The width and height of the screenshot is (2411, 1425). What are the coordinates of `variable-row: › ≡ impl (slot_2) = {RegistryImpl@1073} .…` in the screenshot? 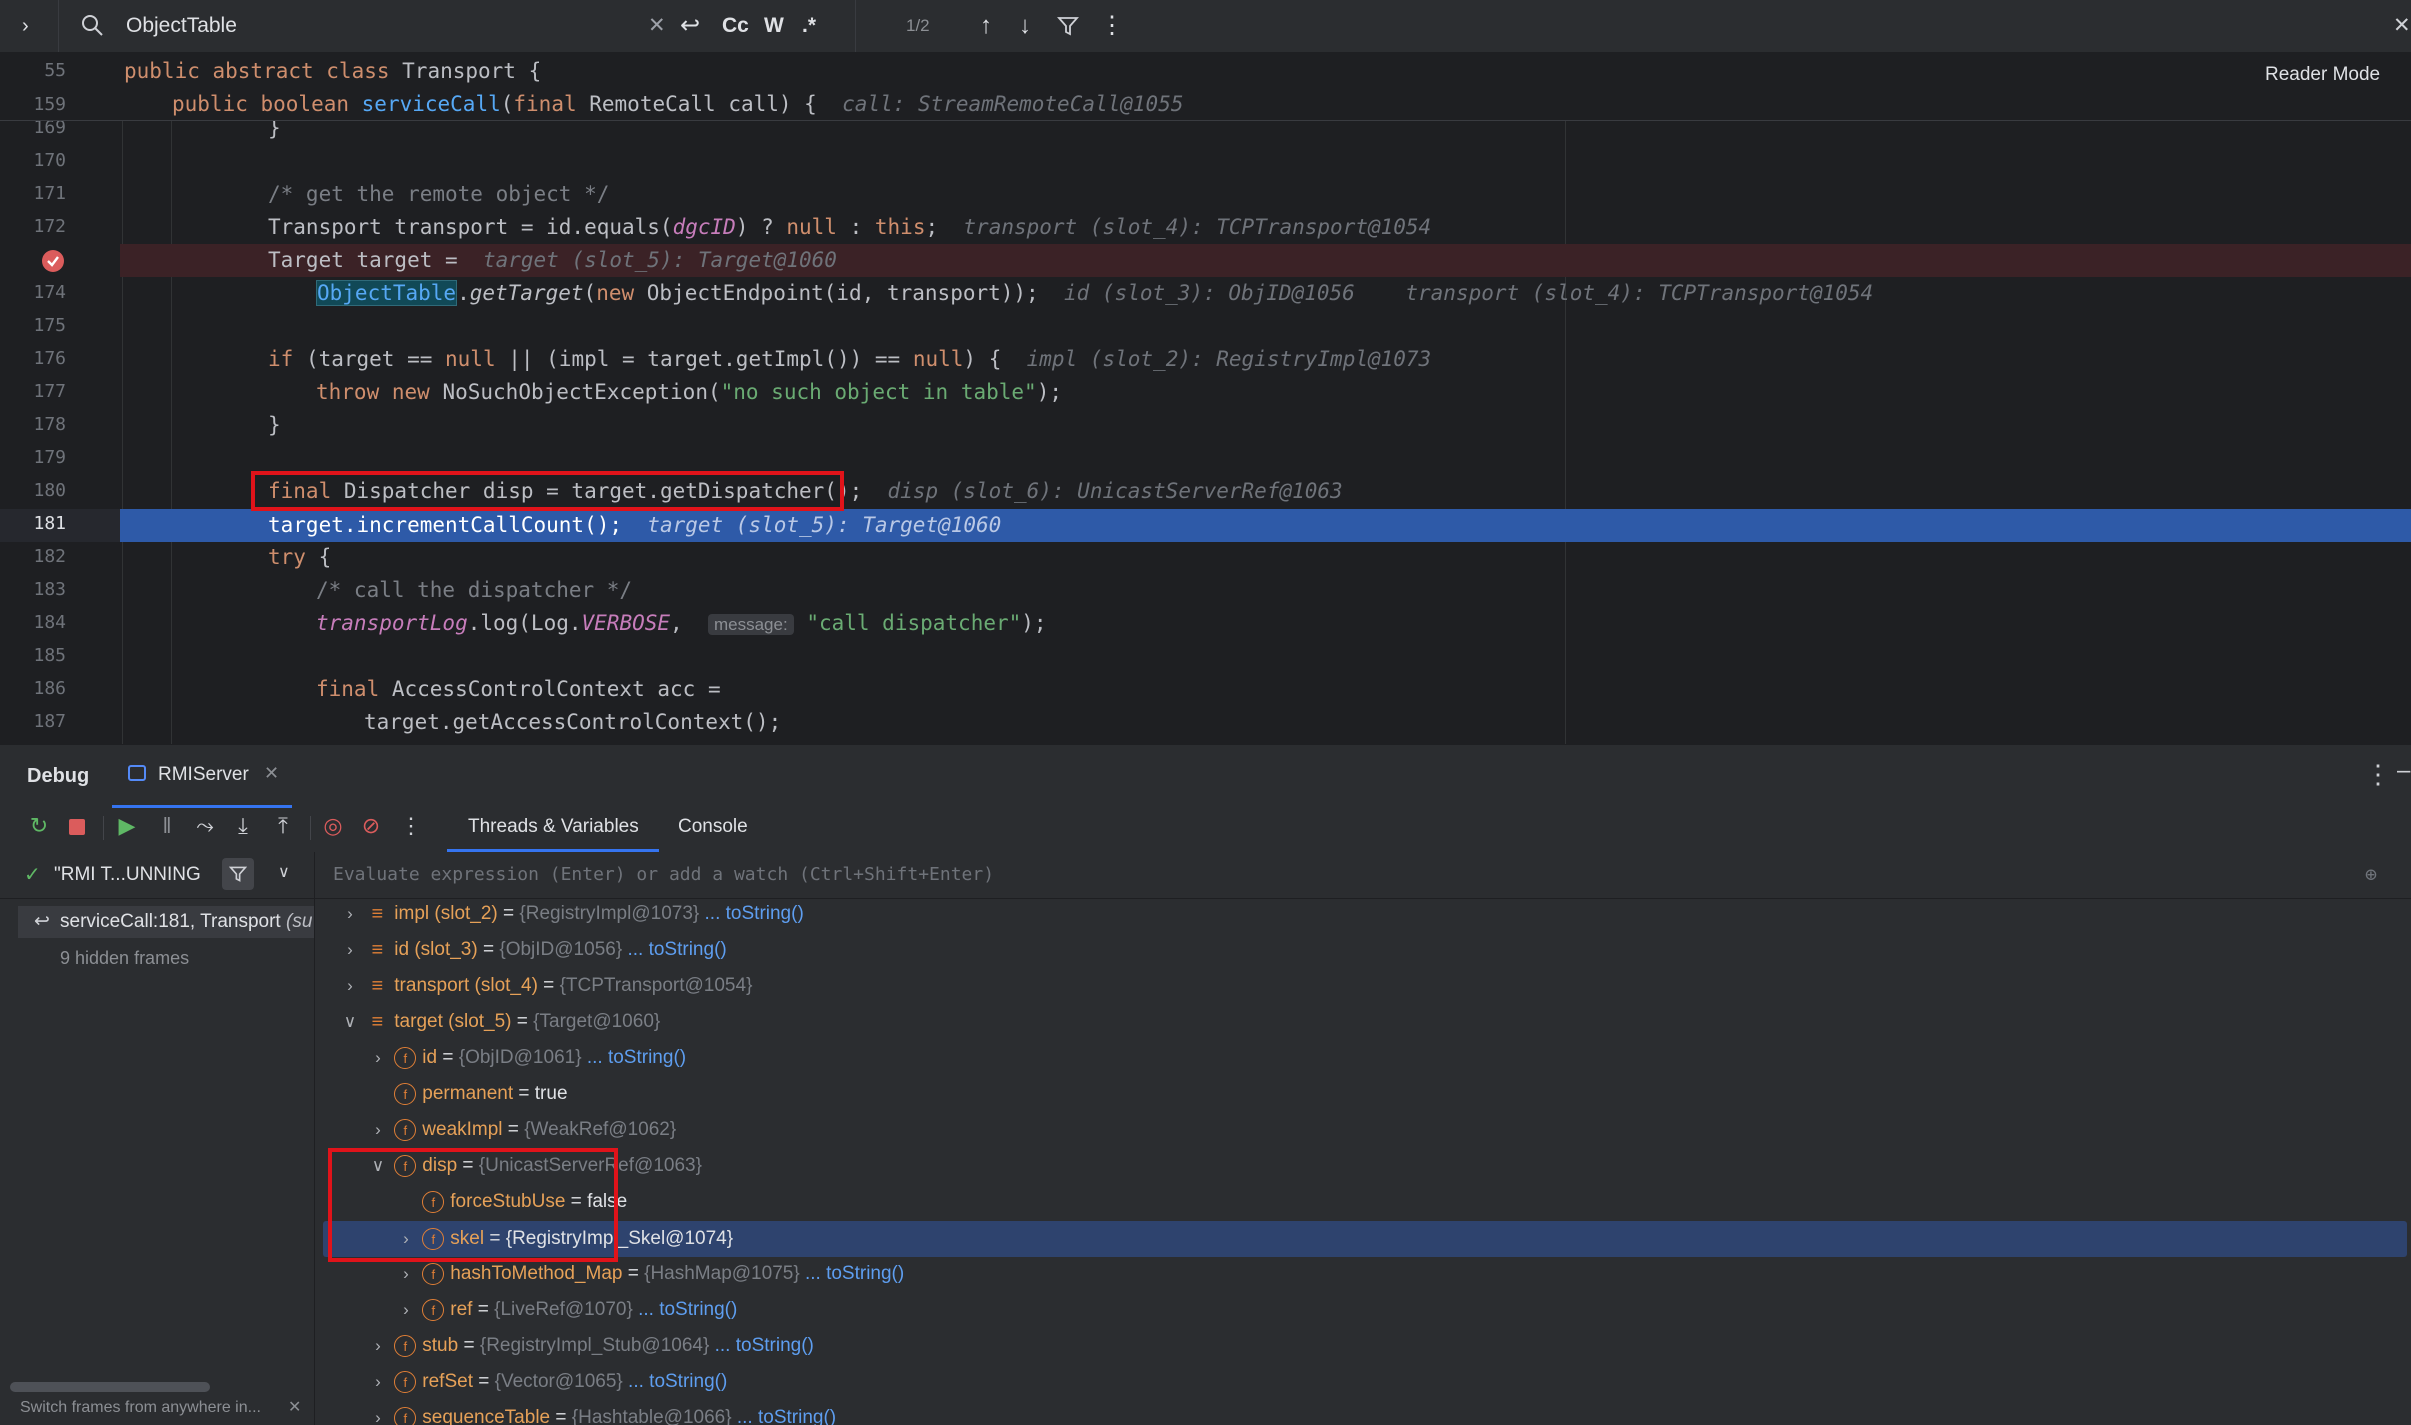 It's located at (571, 914).